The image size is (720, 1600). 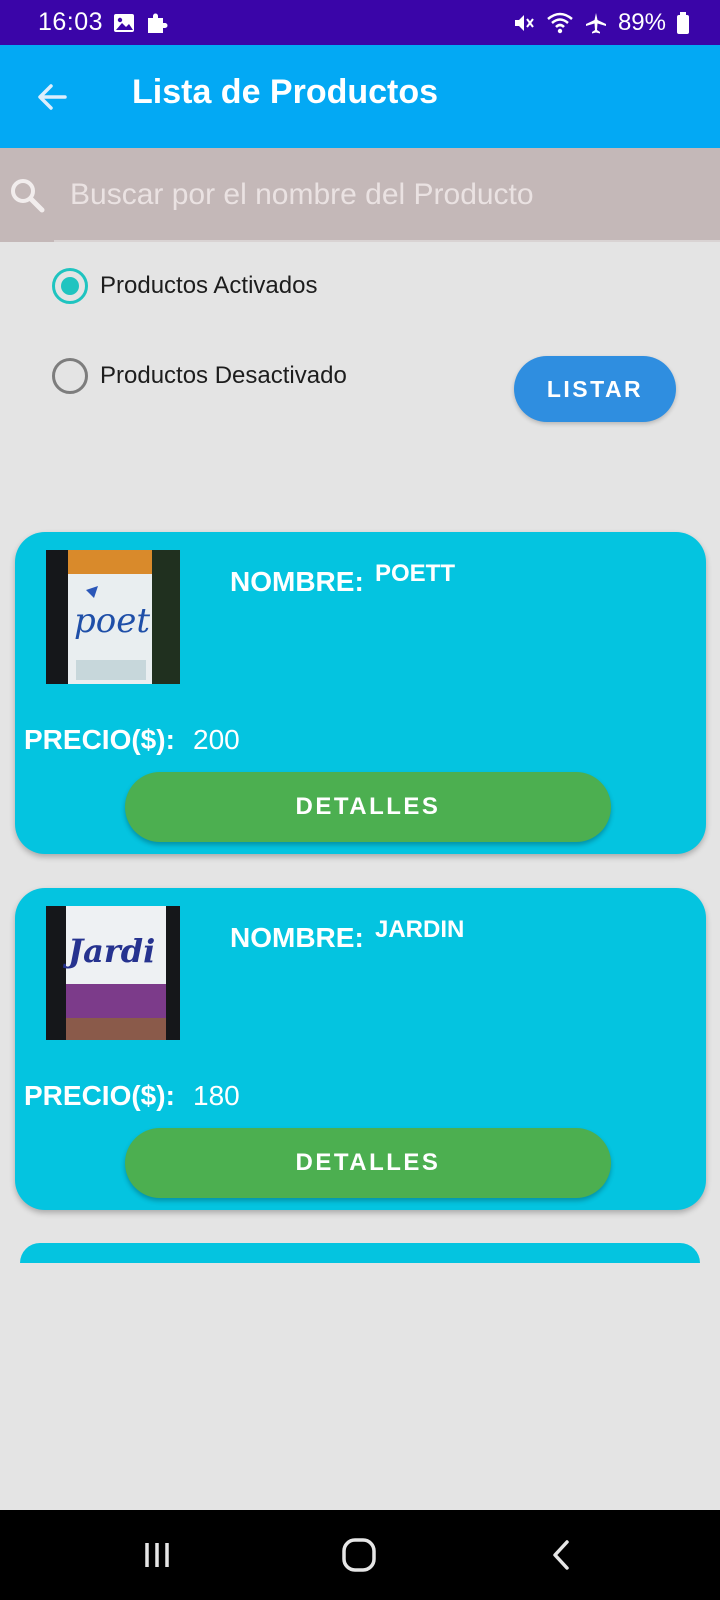 I want to click on puzzle-icon, so click(x=157, y=23).